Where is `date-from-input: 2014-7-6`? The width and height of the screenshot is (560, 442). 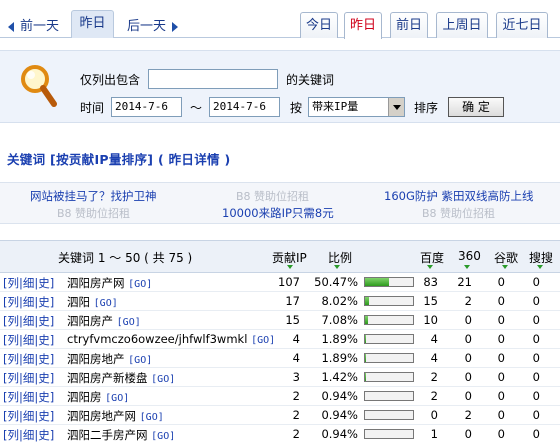 date-from-input: 2014-7-6 is located at coordinates (146, 107).